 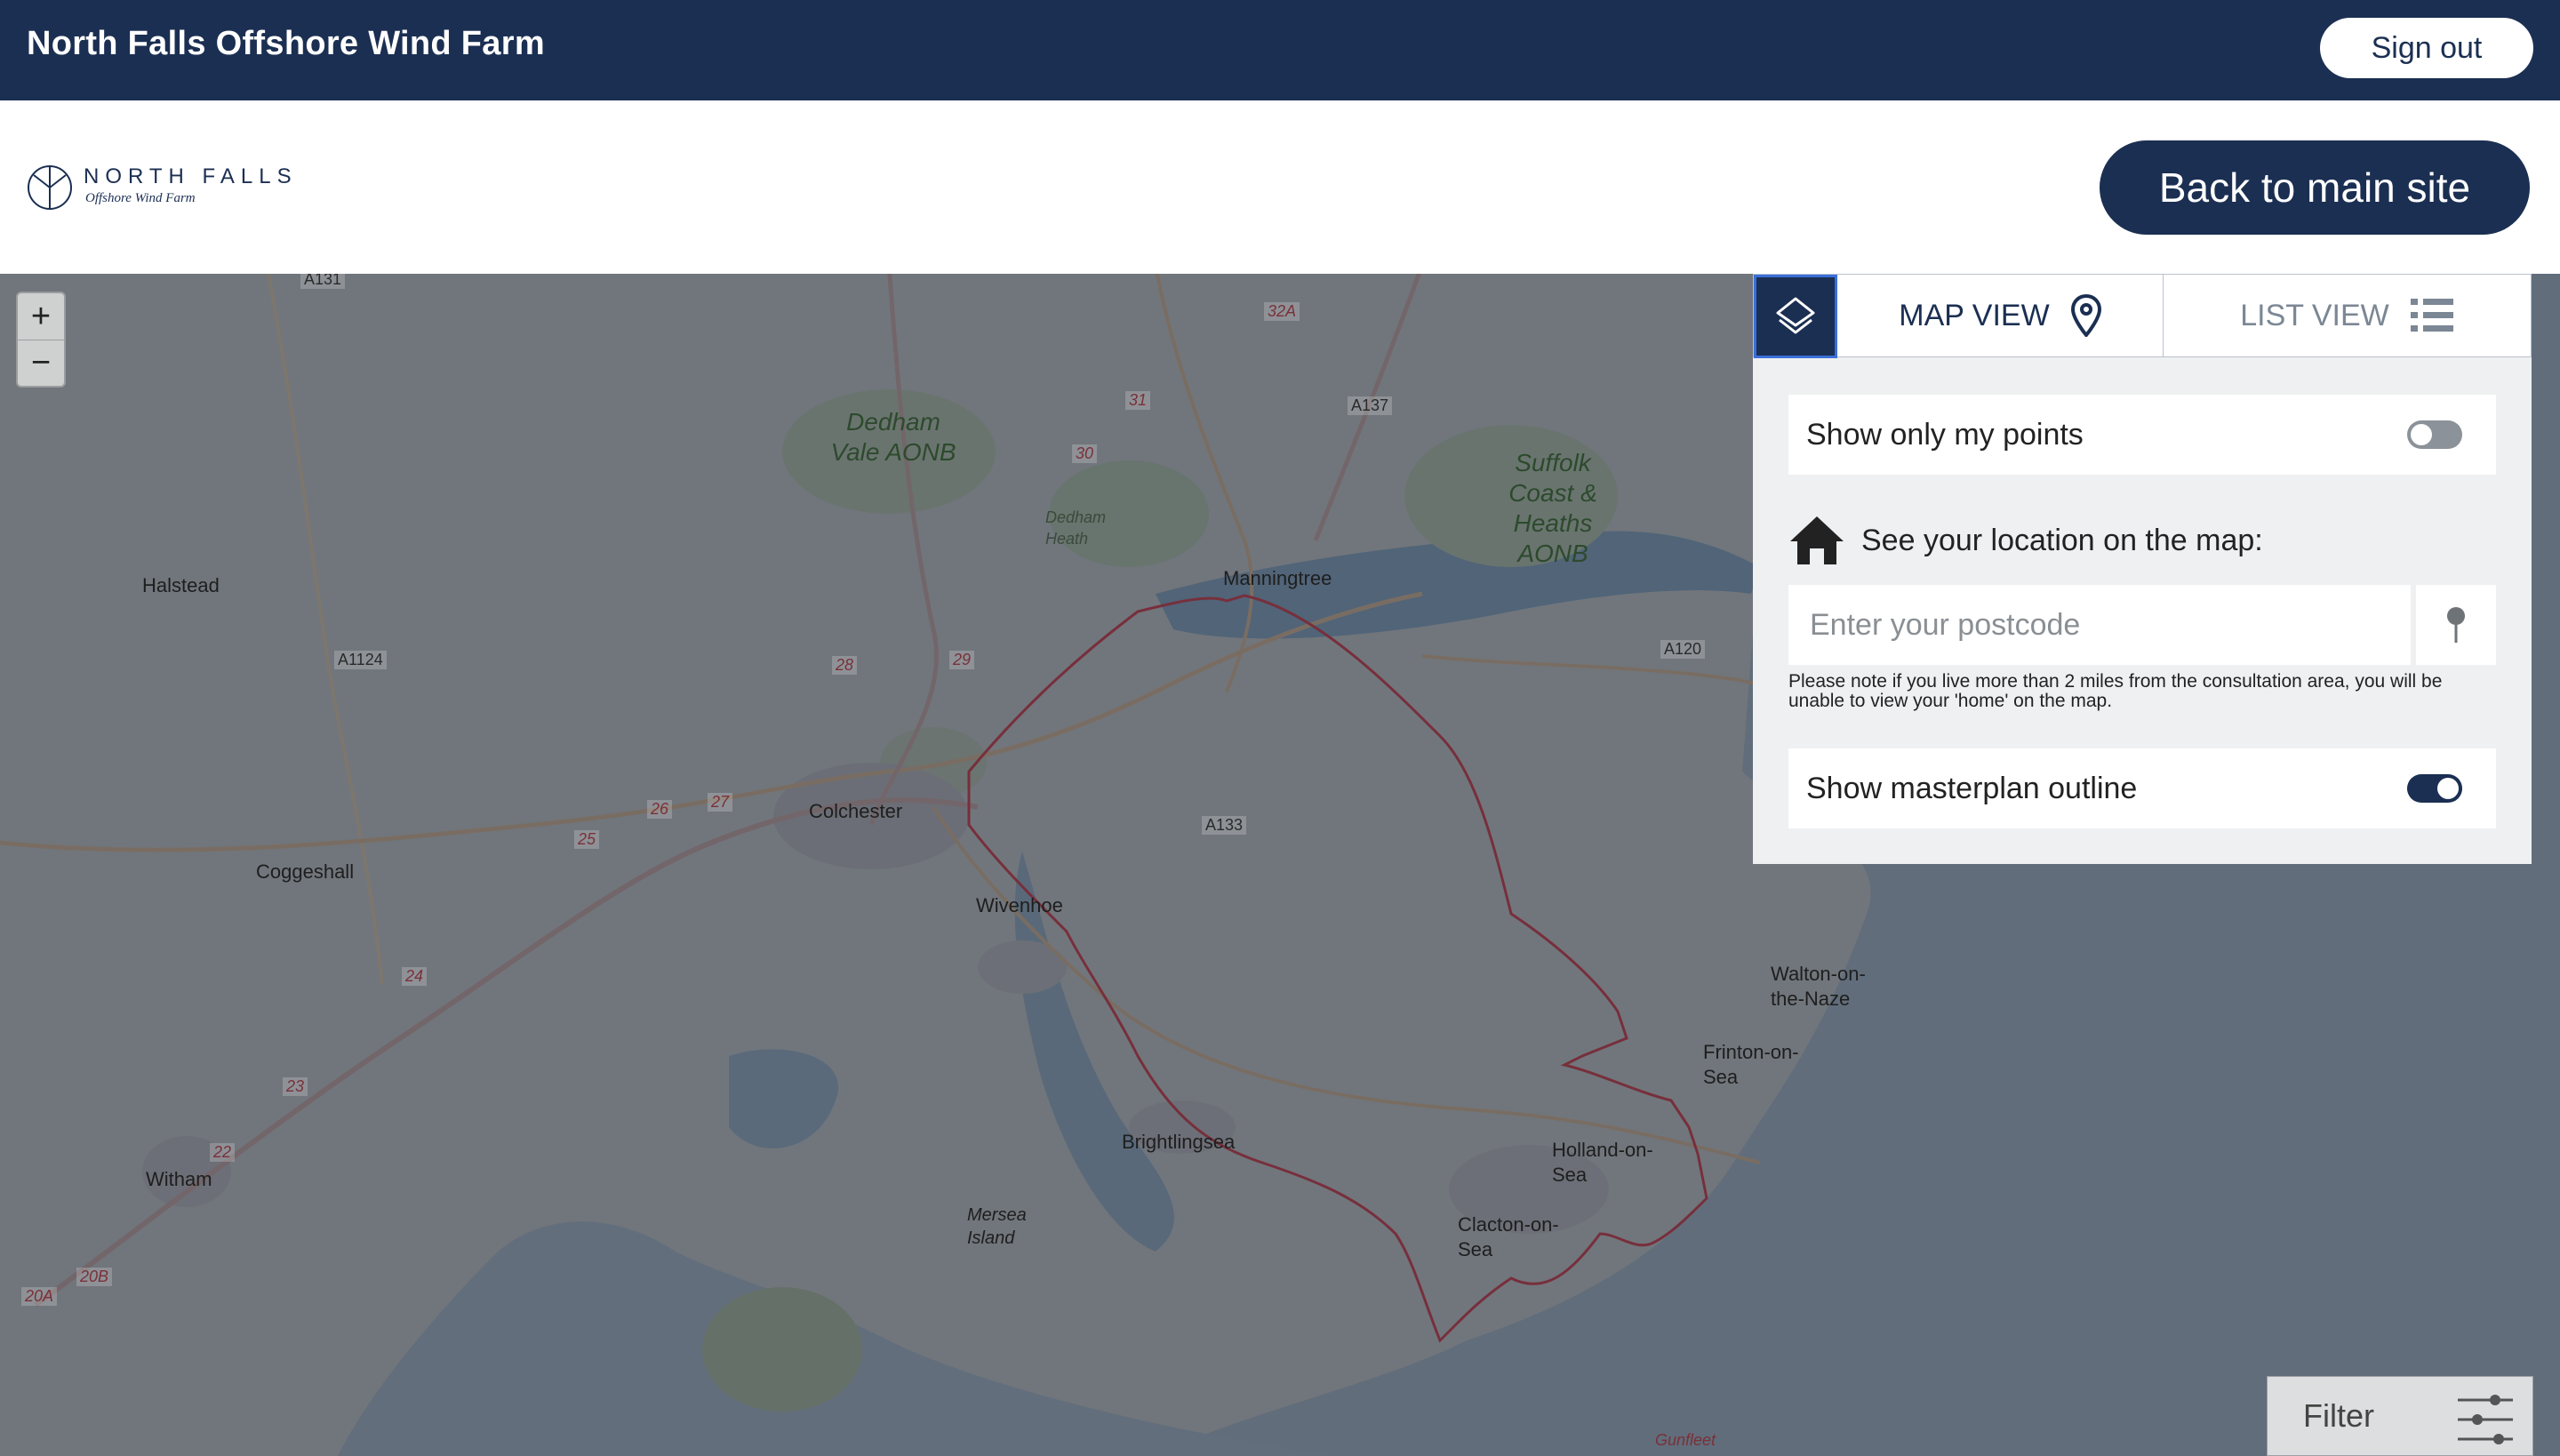 What do you see at coordinates (1370, 405) in the screenshot?
I see `road-label-a137: A137` at bounding box center [1370, 405].